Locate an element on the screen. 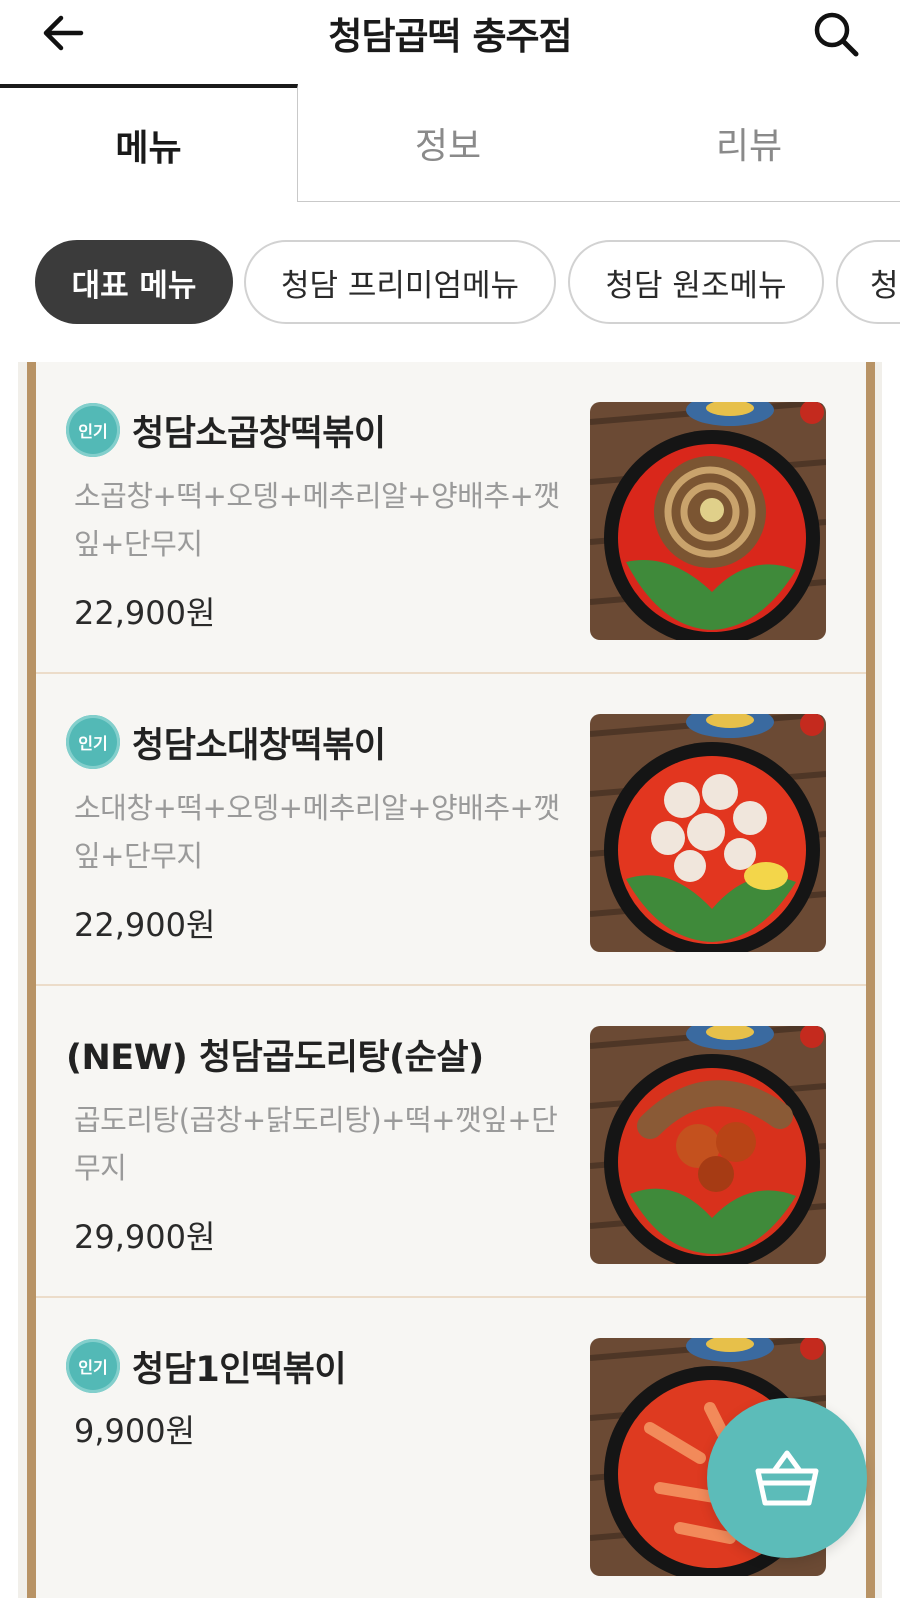  tab-info: 정보 is located at coordinates (448, 143).